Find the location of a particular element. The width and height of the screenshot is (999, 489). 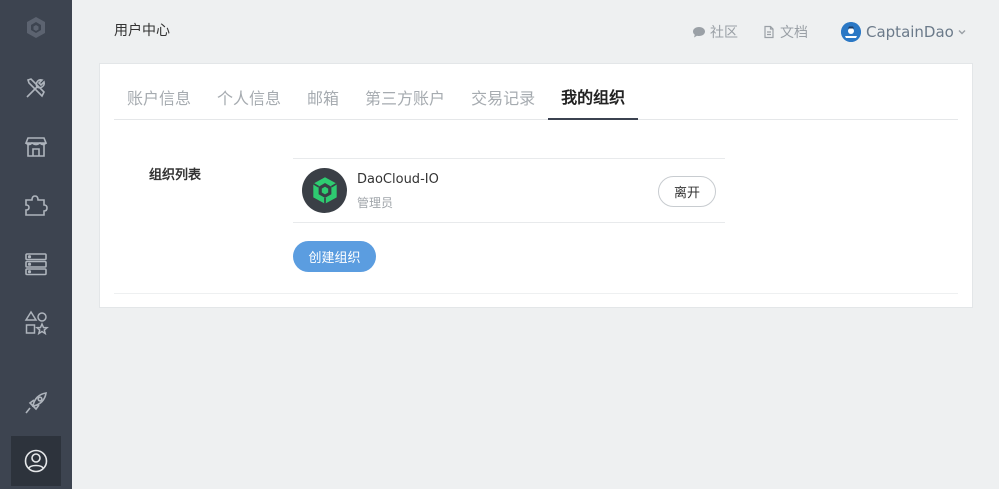

org-list-label: 组织列表 is located at coordinates (175, 175).